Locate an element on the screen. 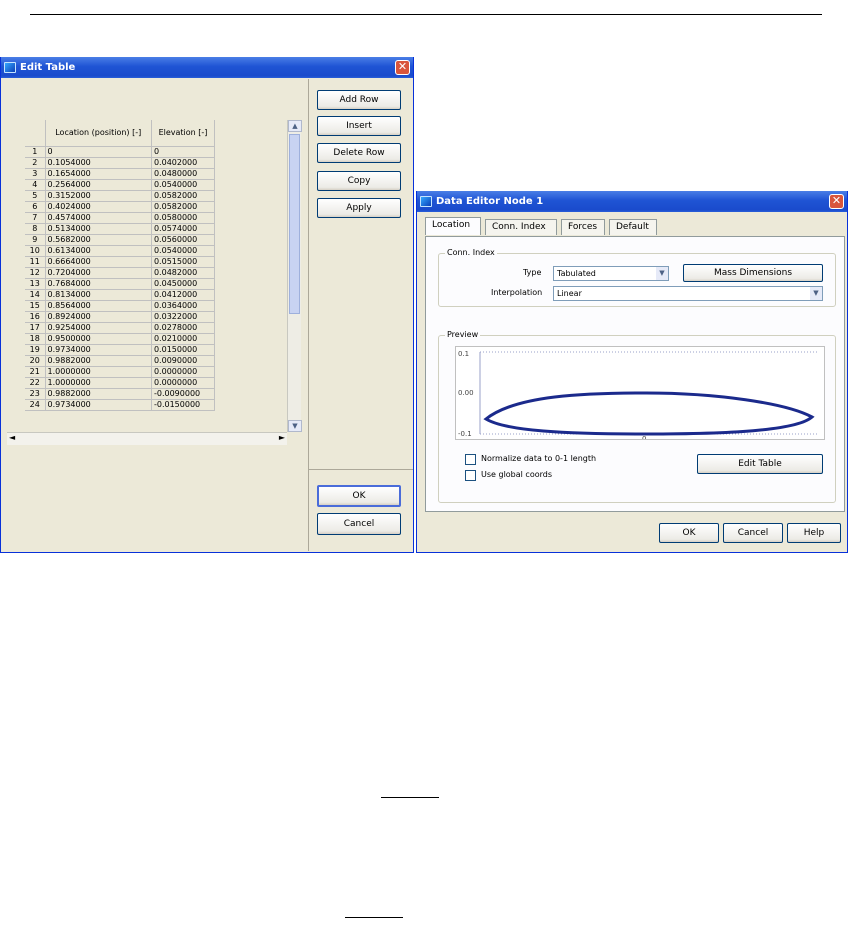  table-row: 5 0.3152000 0.0582000 is located at coordinates (120, 196).